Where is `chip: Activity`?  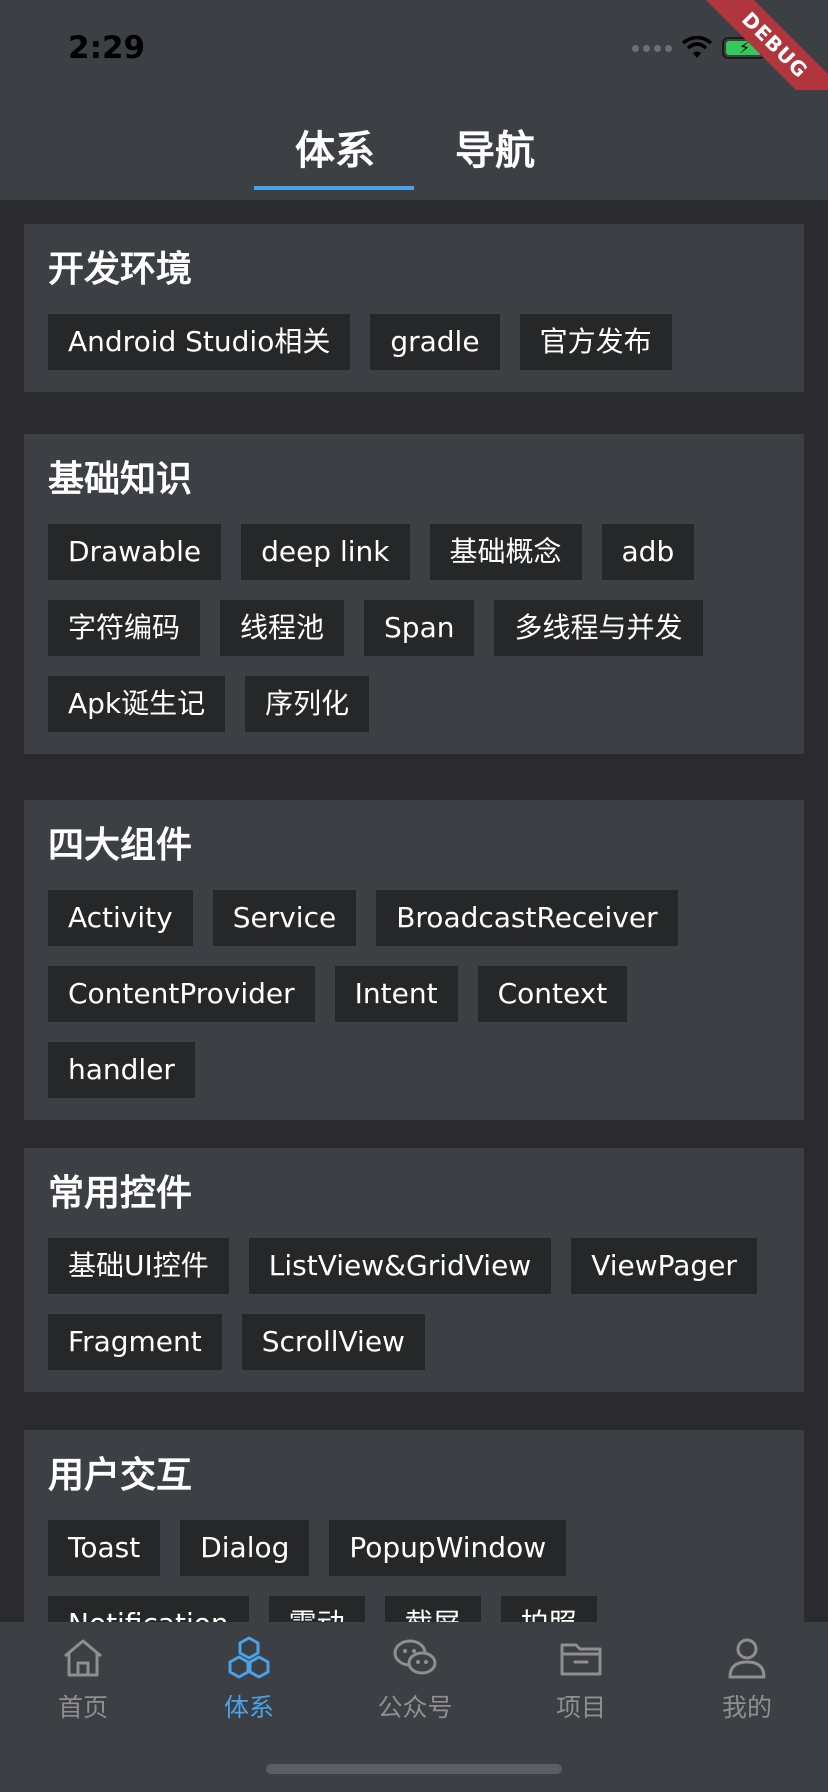 chip: Activity is located at coordinates (120, 918).